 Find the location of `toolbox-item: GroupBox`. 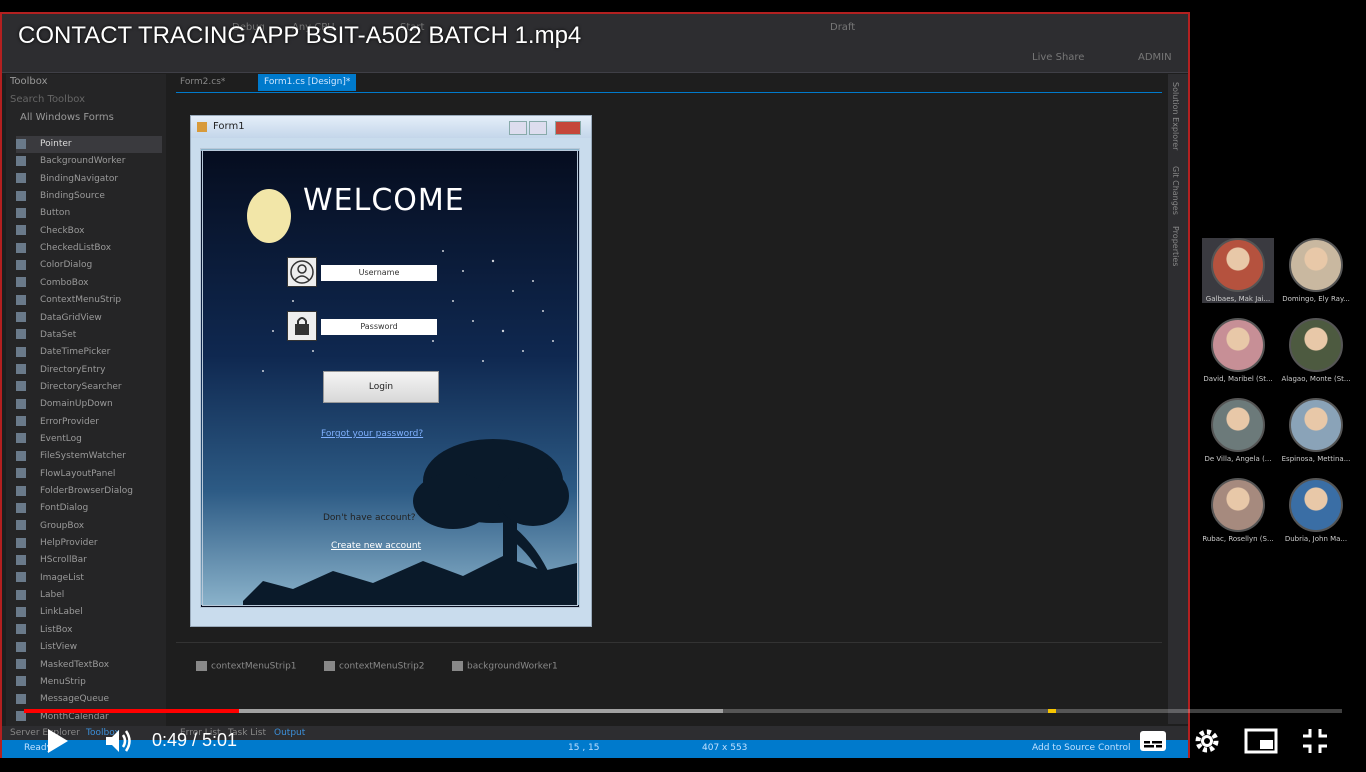

toolbox-item: GroupBox is located at coordinates (89, 526).